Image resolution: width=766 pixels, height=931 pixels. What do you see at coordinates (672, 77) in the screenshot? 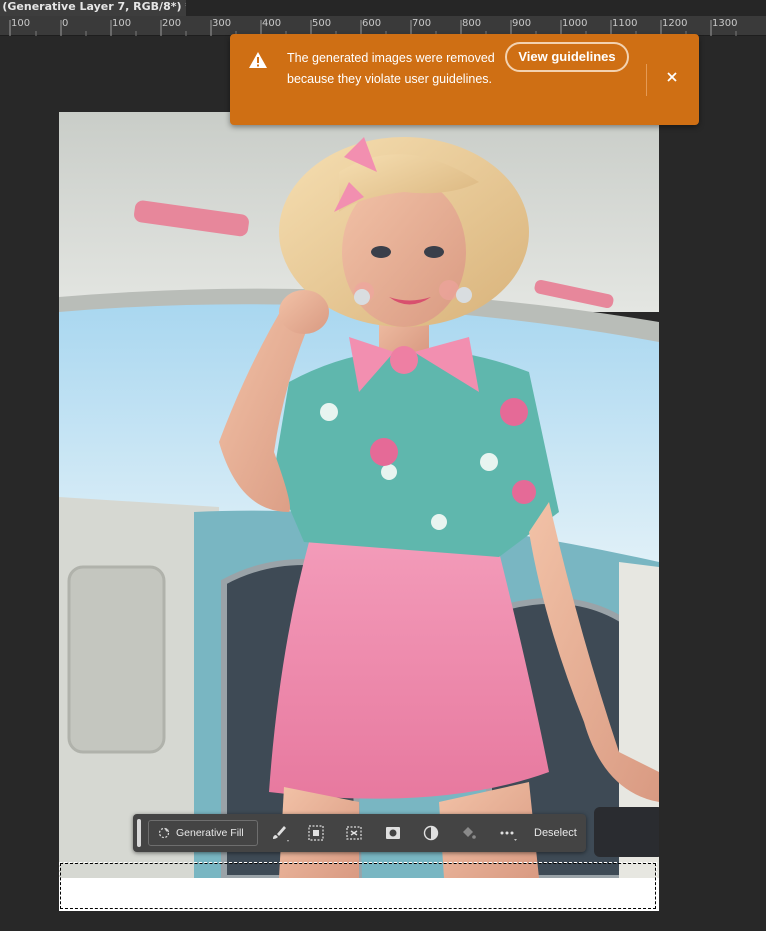
I see `close-icon` at bounding box center [672, 77].